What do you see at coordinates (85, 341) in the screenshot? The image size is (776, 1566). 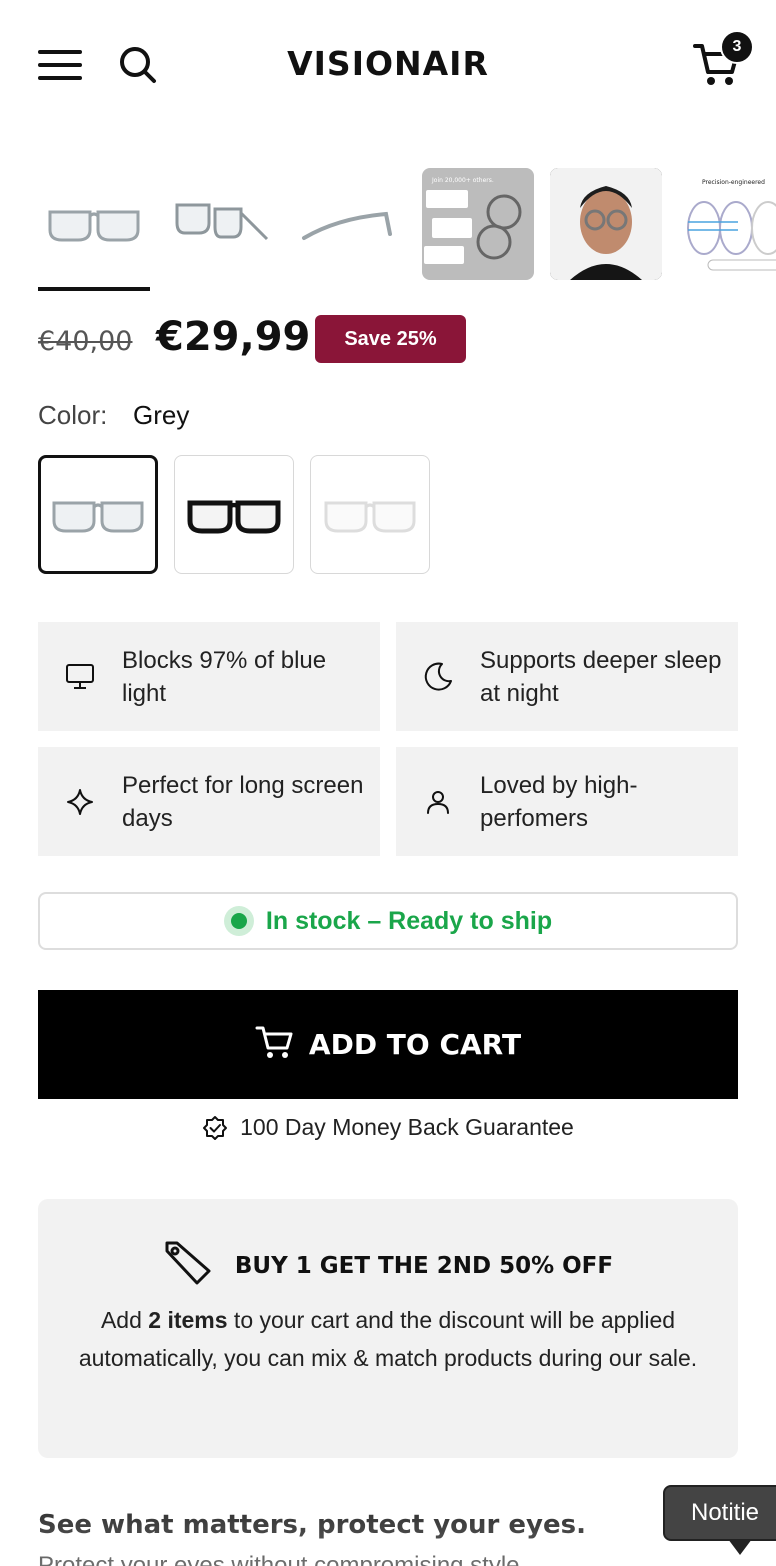 I see `original-price: €40,00` at bounding box center [85, 341].